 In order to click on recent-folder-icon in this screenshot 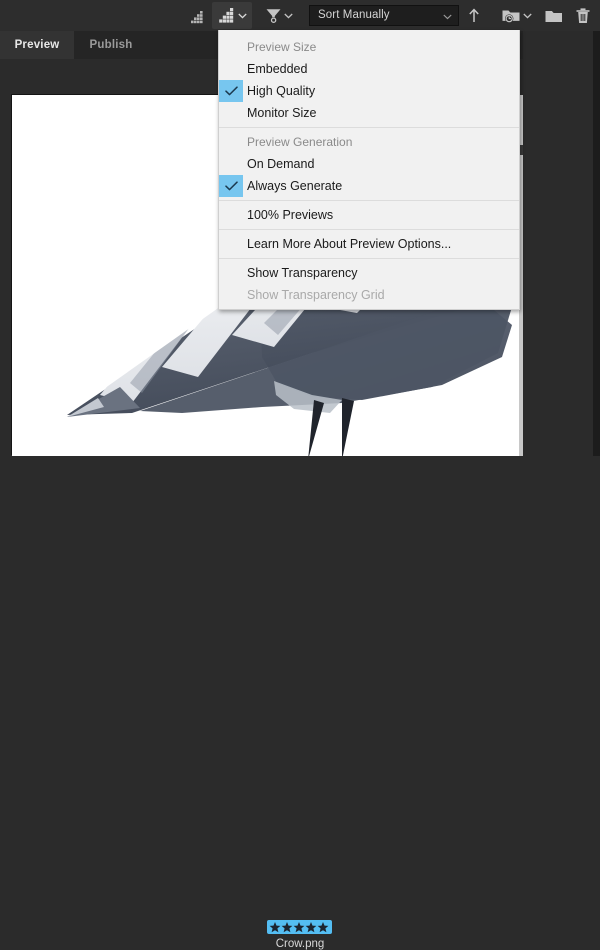, I will do `click(516, 15)`.